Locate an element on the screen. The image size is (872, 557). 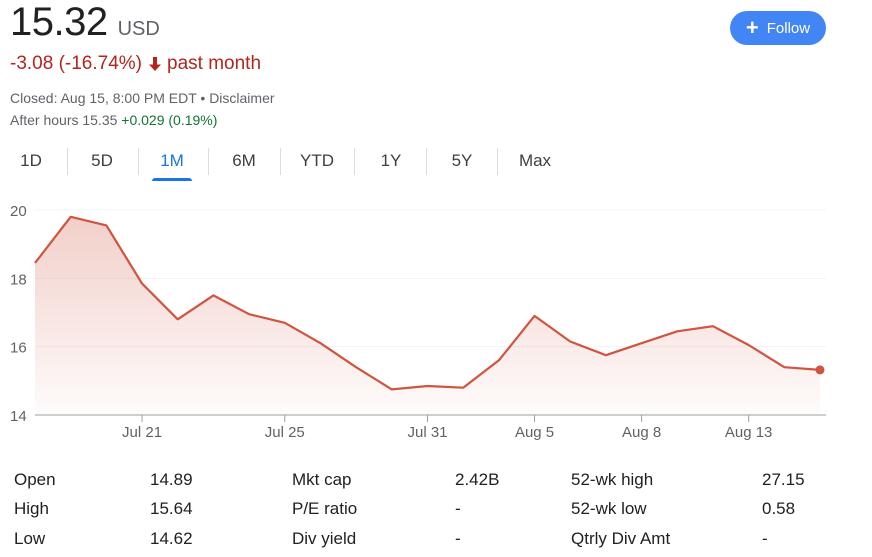
change-period: past month is located at coordinates (214, 63).